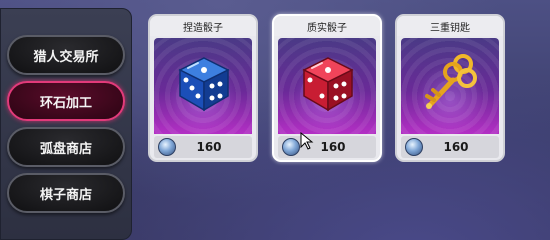 The image size is (550, 240). What do you see at coordinates (307, 141) in the screenshot?
I see `mouse-cursor-icon` at bounding box center [307, 141].